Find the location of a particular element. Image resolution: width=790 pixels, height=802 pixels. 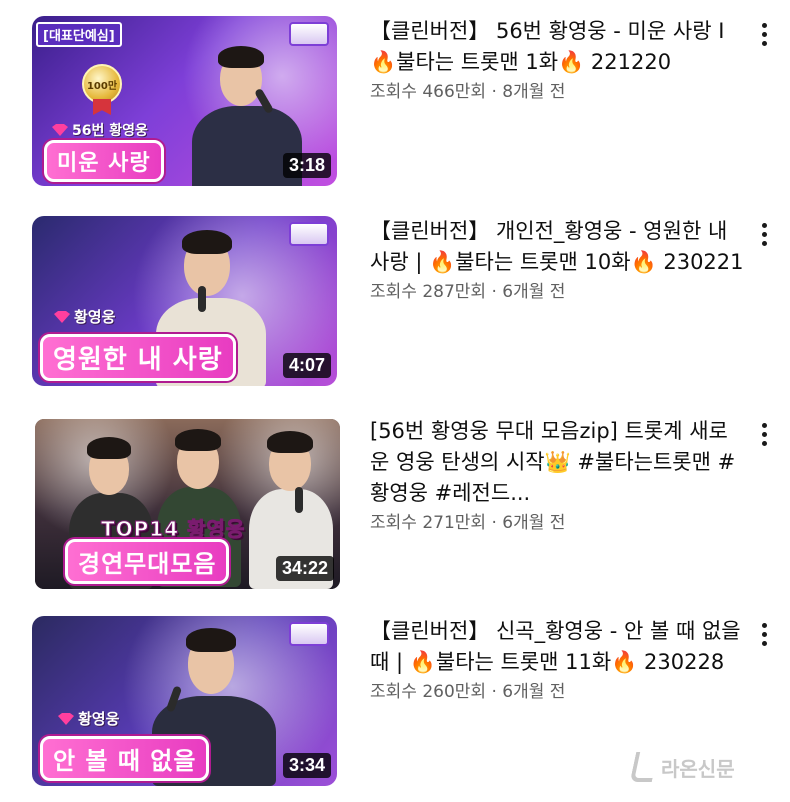

video-thumbnail: [대표단예심] 100만 56번 황영웅 미운 사랑 3:18 is located at coordinates (184, 101).